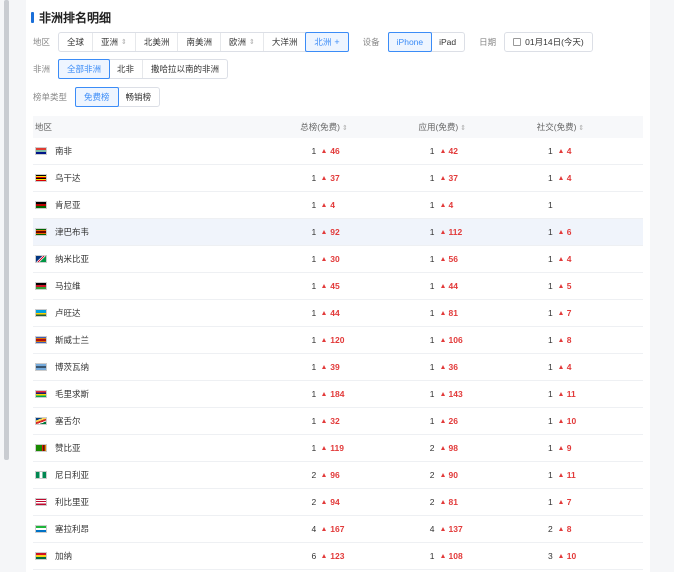 Image resolution: width=674 pixels, height=572 pixels. I want to click on device-filter-label: 设备, so click(371, 42).